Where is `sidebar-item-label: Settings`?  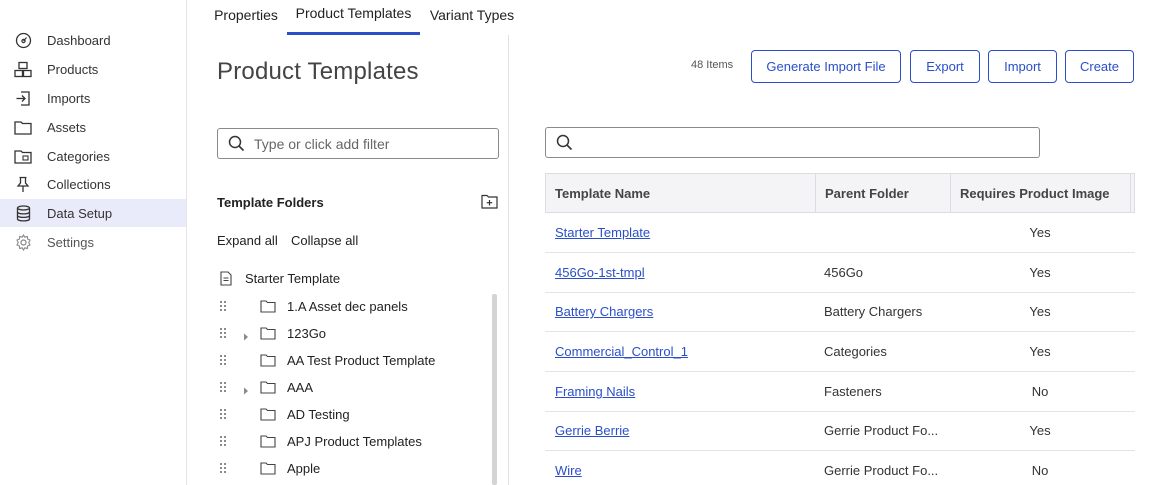
sidebar-item-label: Settings is located at coordinates (70, 242).